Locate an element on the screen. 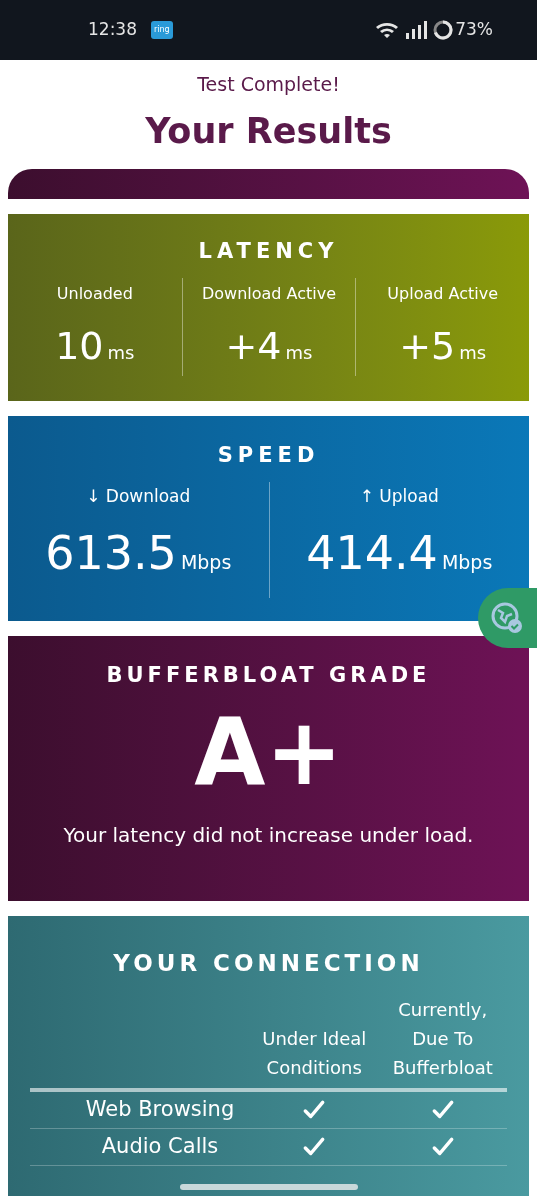 The image size is (537, 1200). floating-globe-button is located at coordinates (507, 618).